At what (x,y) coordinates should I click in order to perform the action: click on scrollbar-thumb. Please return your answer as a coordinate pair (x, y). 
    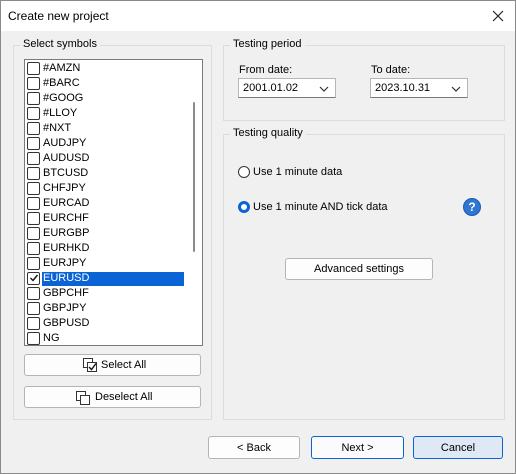
    Looking at the image, I should click on (194, 177).